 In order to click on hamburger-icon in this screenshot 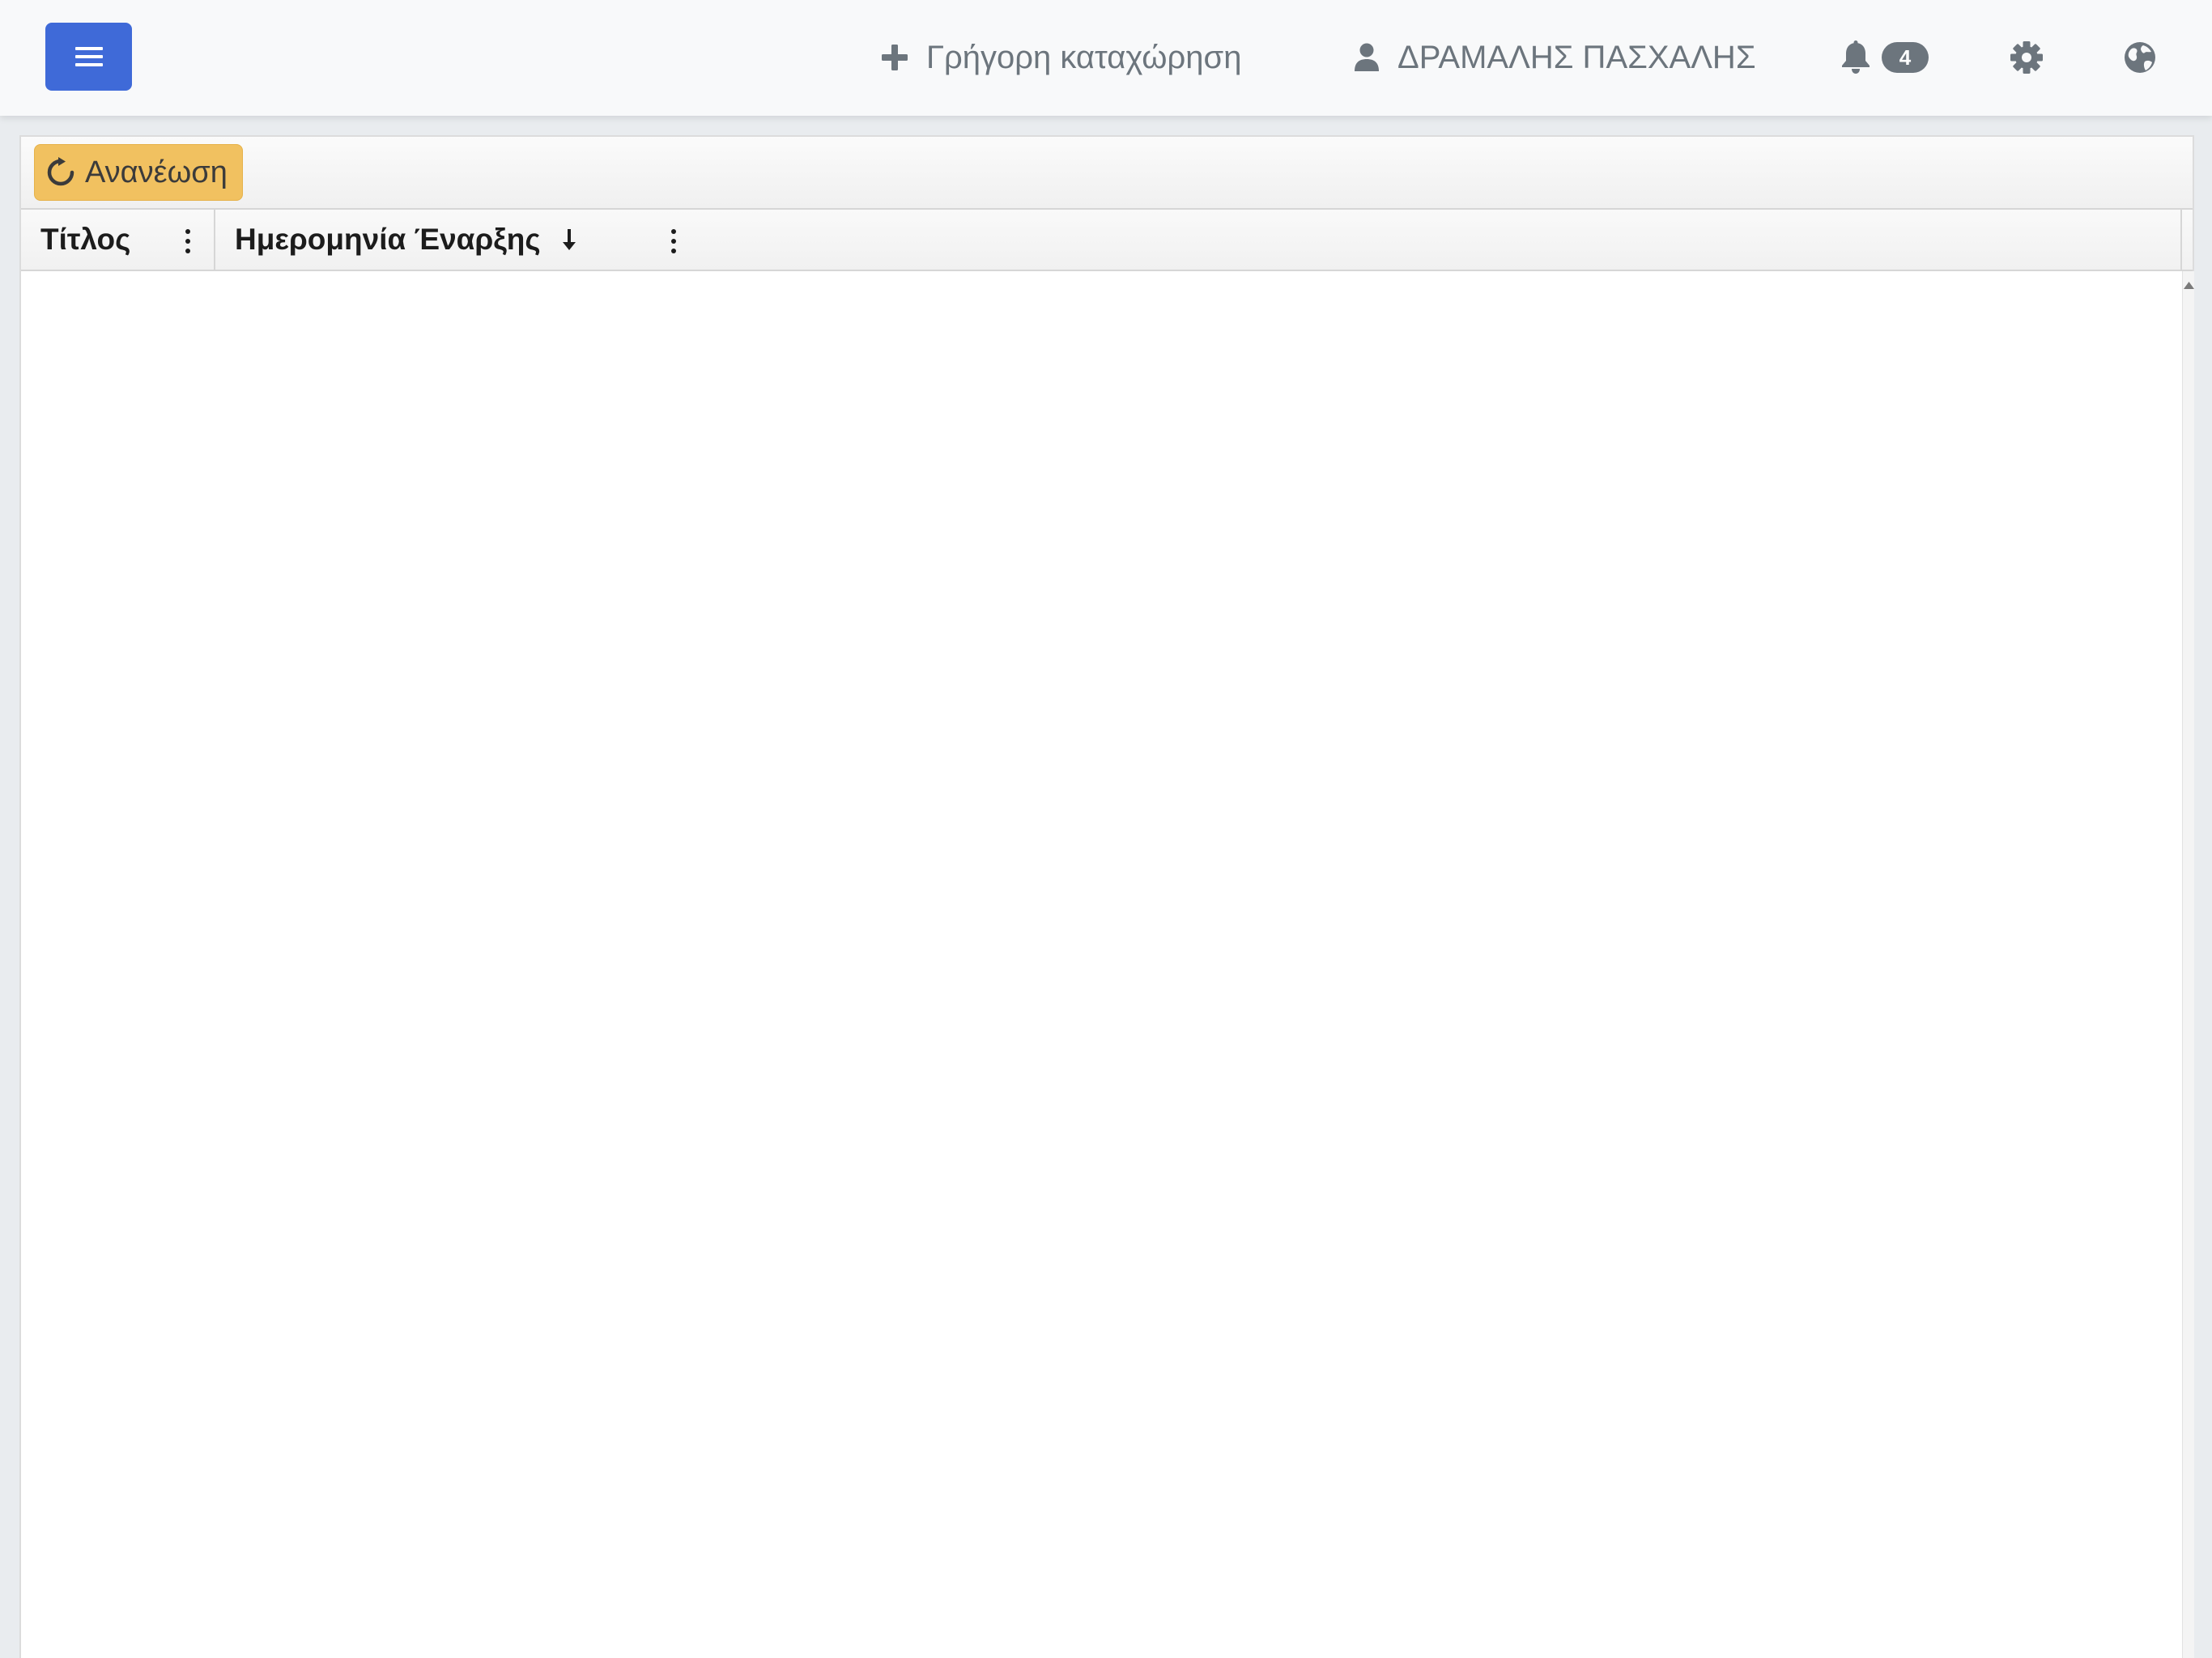, I will do `click(89, 56)`.